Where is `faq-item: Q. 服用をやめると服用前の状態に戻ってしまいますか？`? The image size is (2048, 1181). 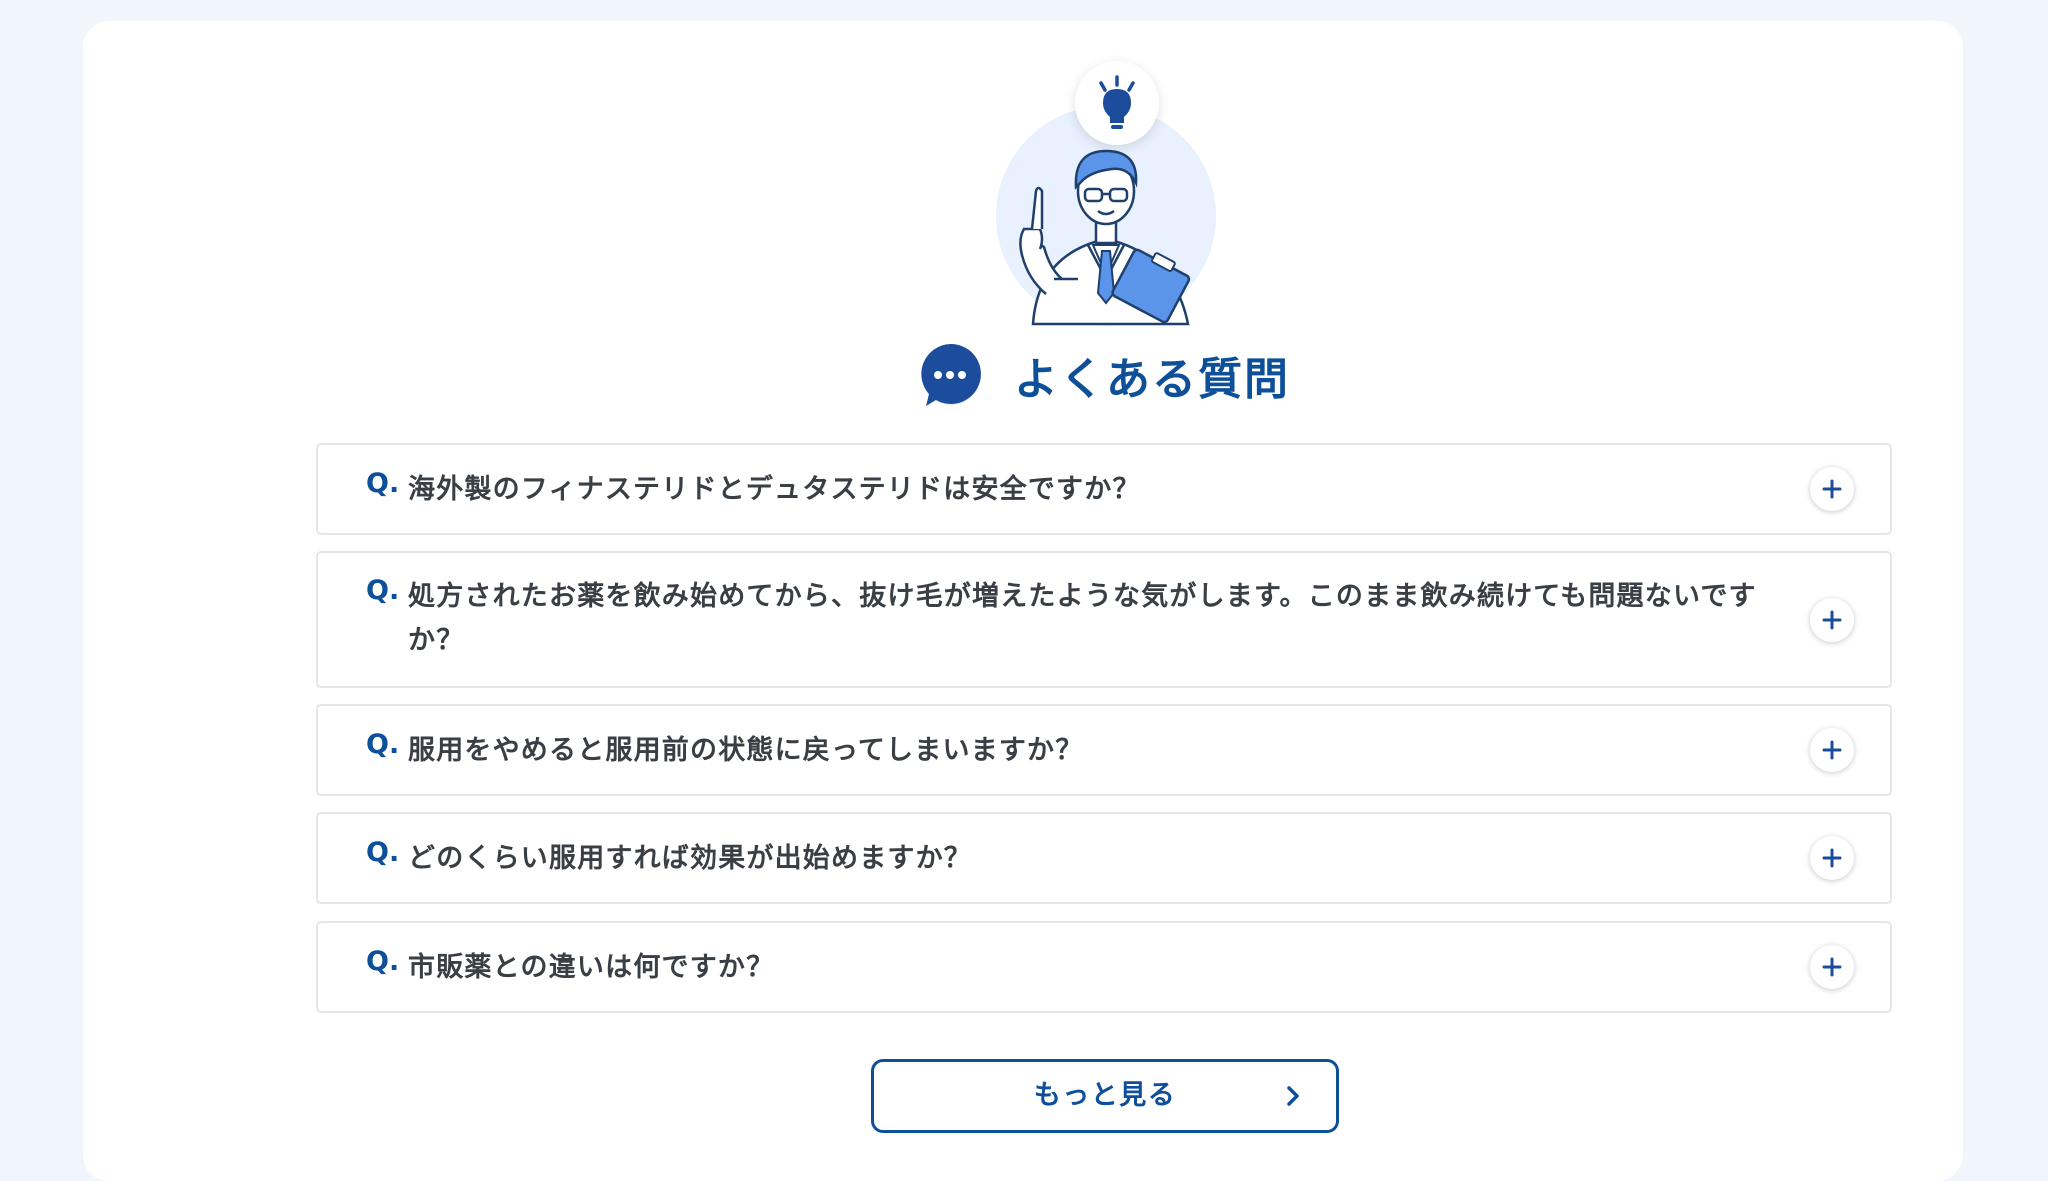
faq-item: Q. 服用をやめると服用前の状態に戻ってしまいますか？ is located at coordinates (1104, 750).